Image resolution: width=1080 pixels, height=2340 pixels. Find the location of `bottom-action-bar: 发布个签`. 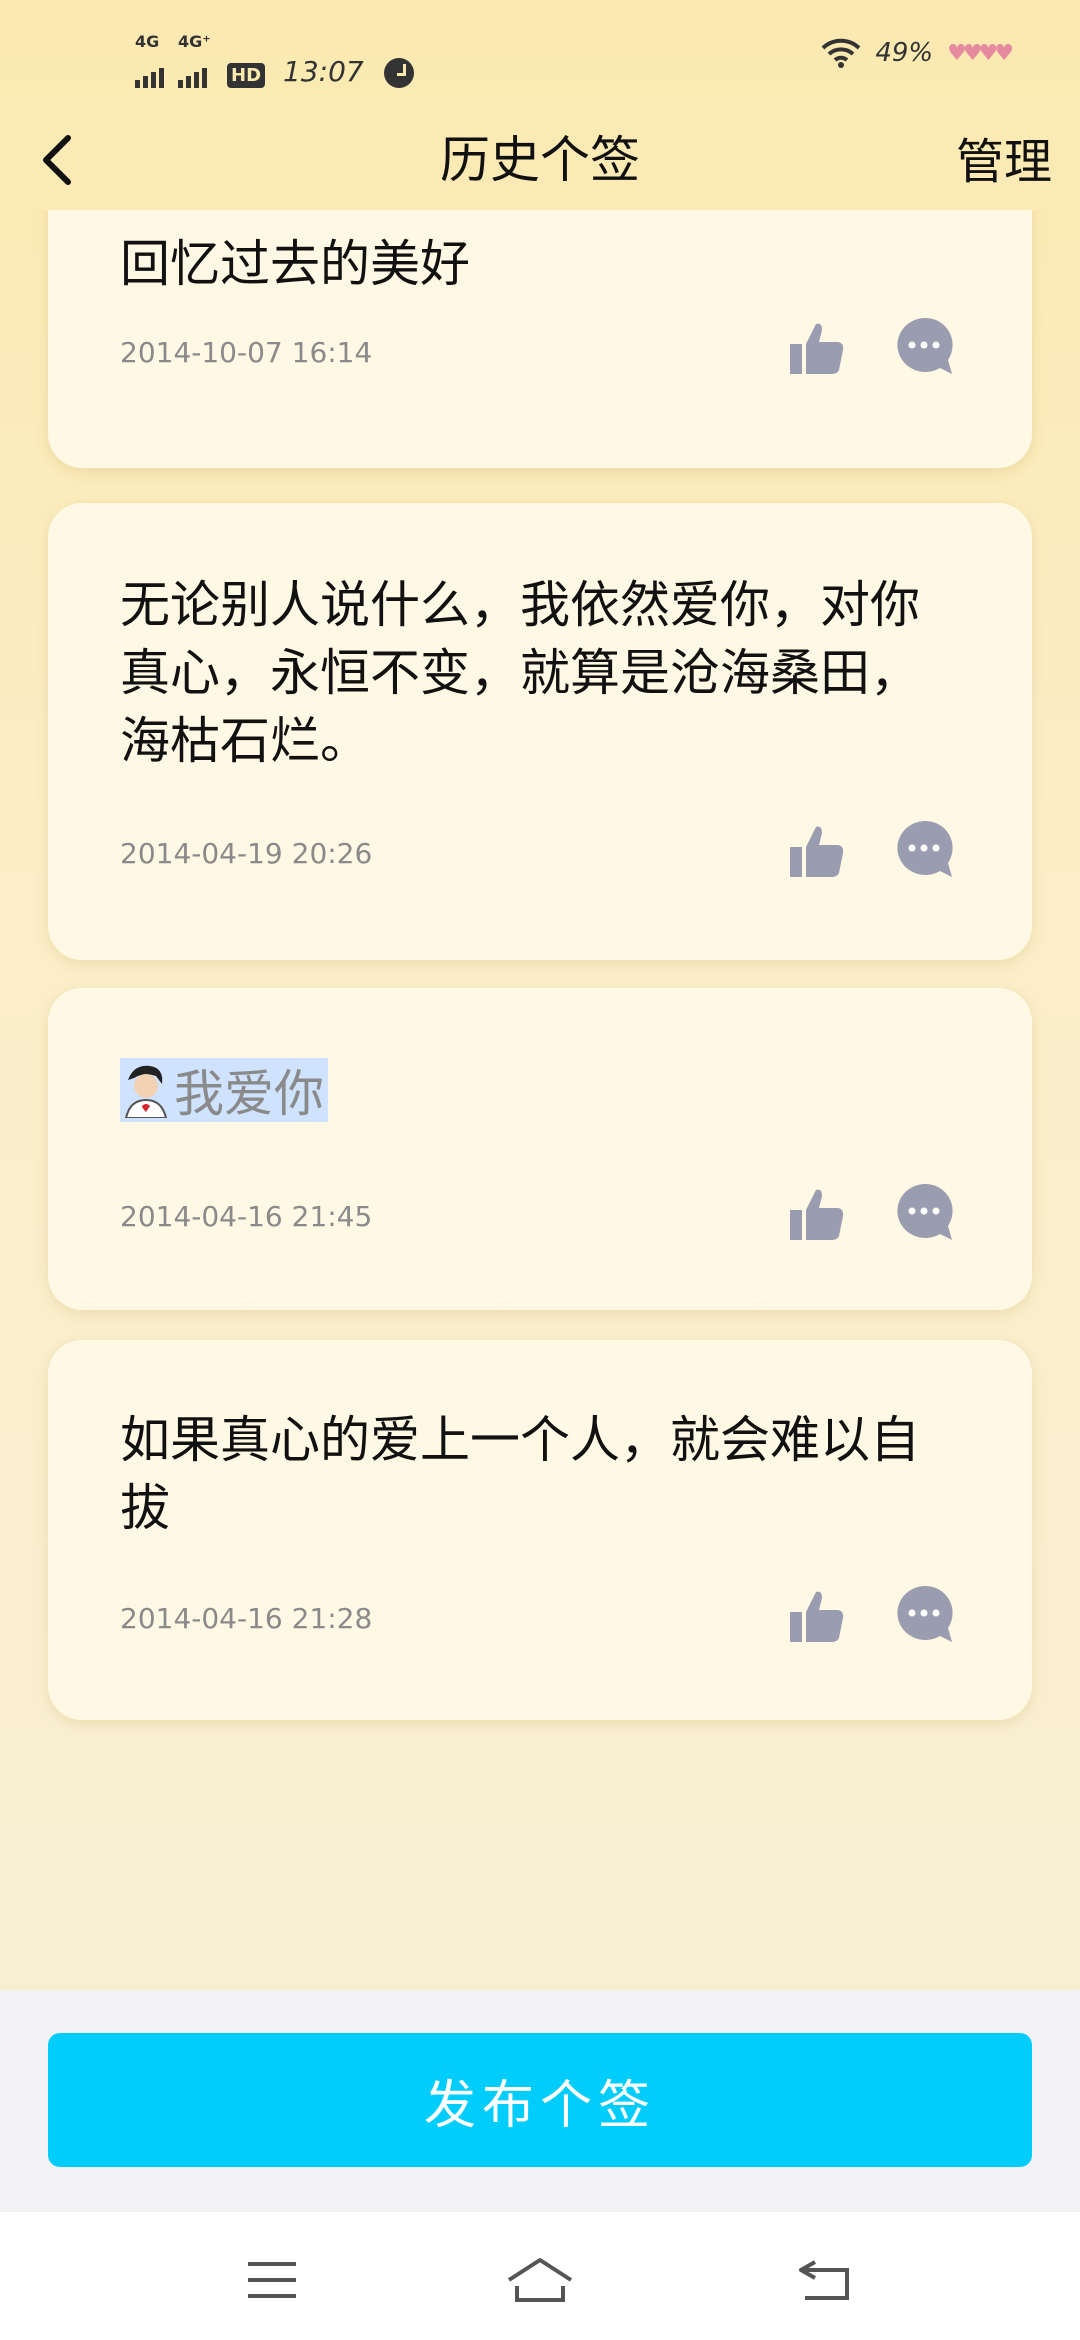

bottom-action-bar: 发布个签 is located at coordinates (540, 2101).